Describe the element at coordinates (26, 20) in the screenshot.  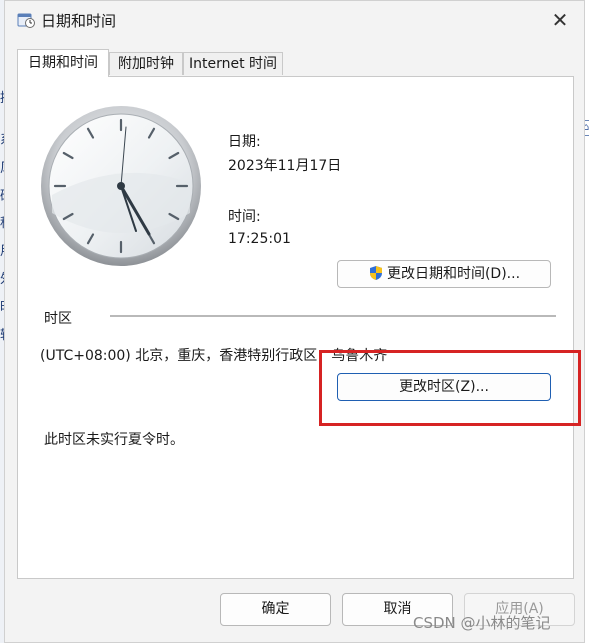
I see `calendar-clock-icon` at that location.